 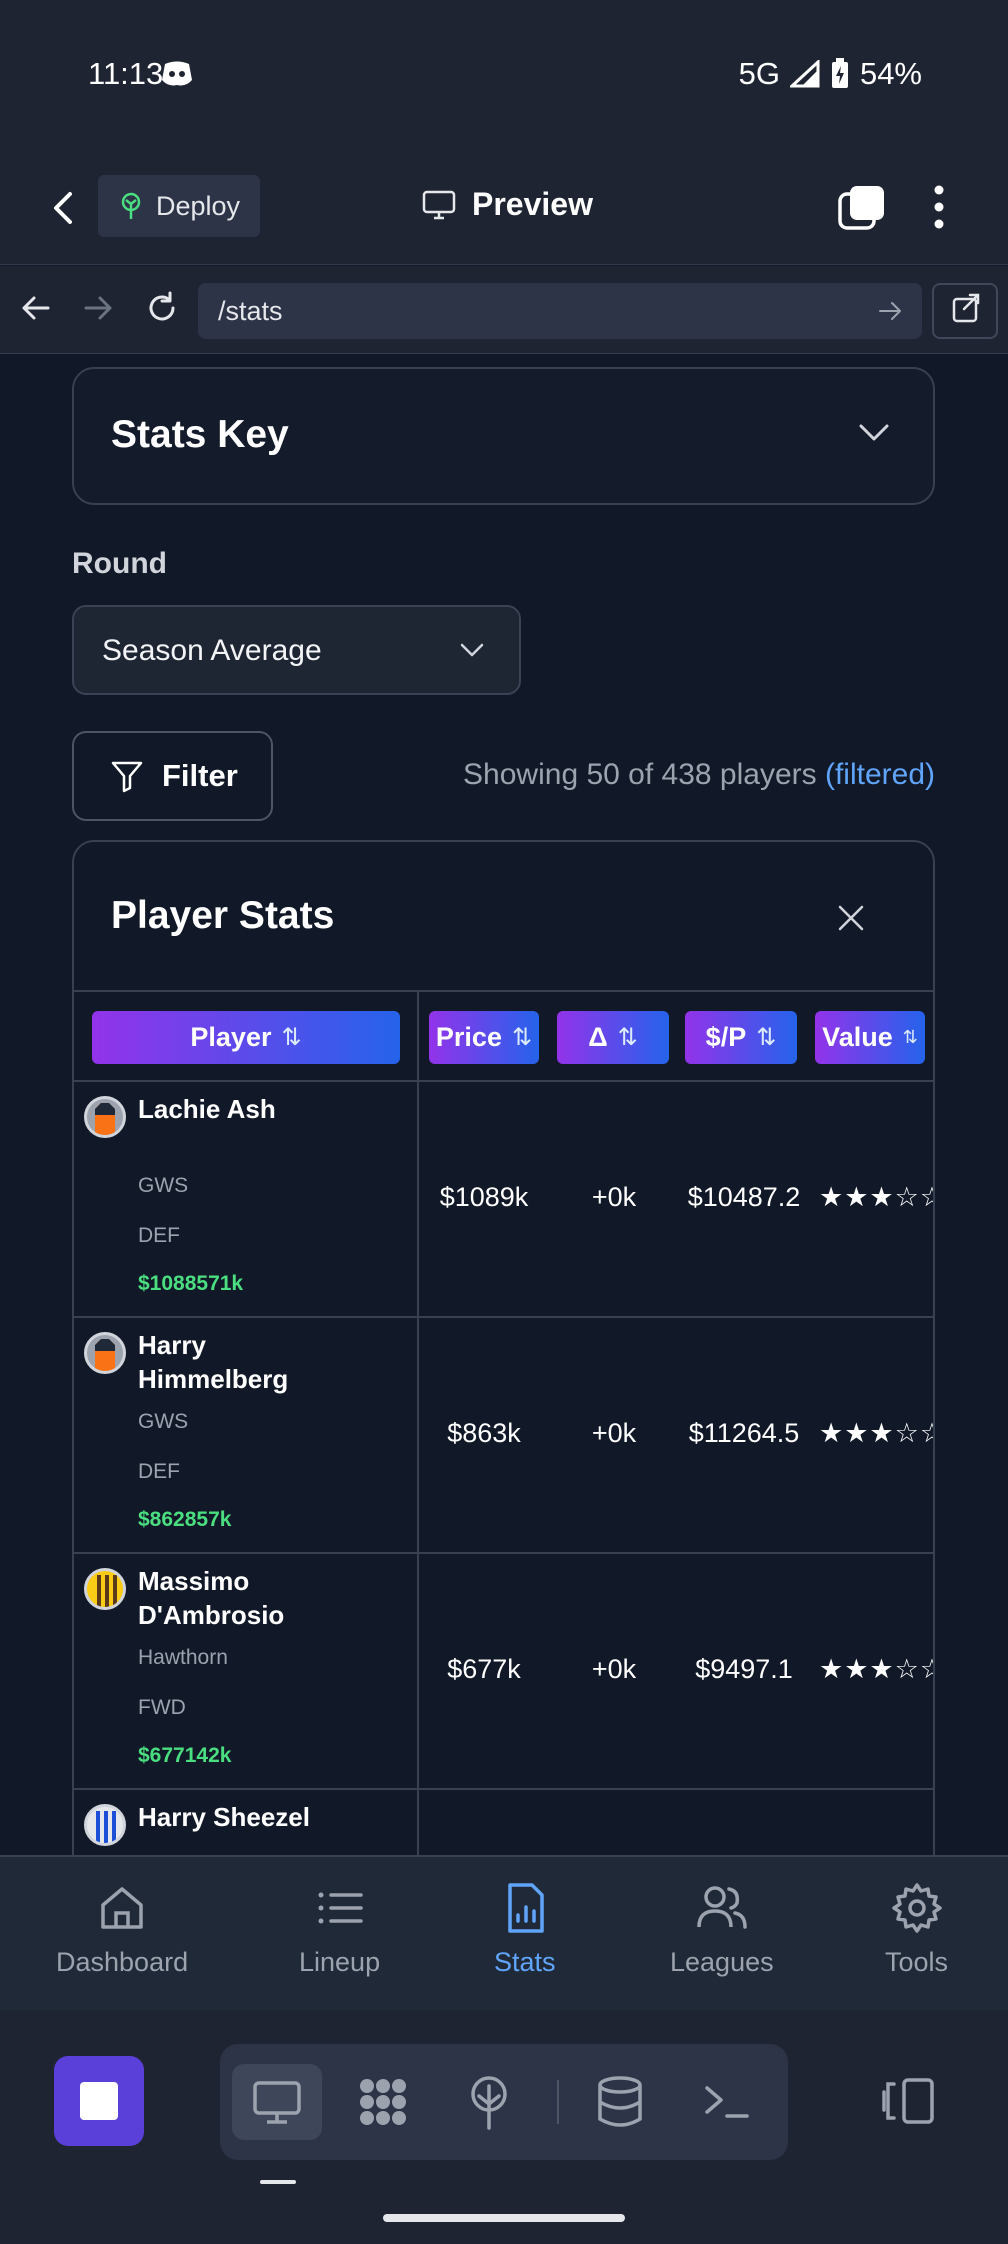 I want to click on player-name: Massimo D'Ambrosio, so click(x=228, y=1598).